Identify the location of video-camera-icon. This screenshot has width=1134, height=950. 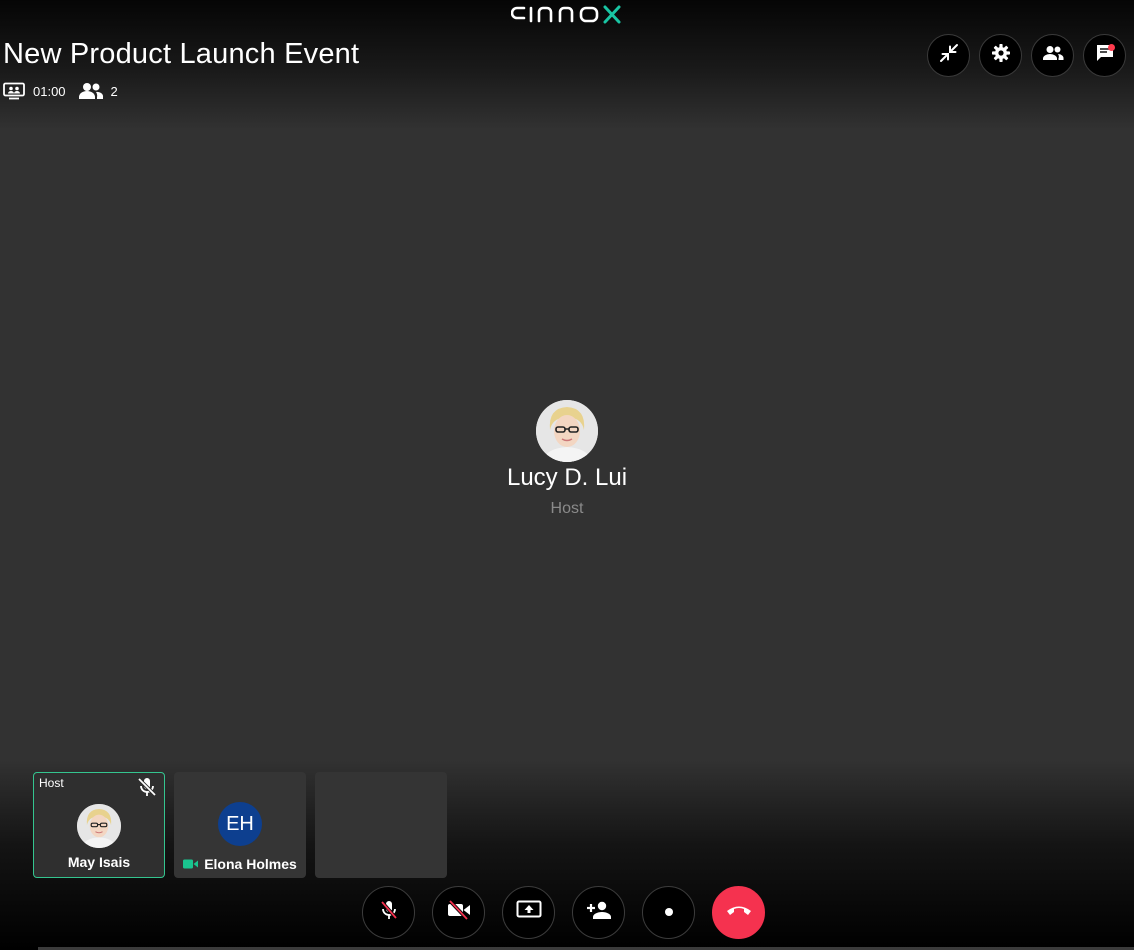
(191, 864).